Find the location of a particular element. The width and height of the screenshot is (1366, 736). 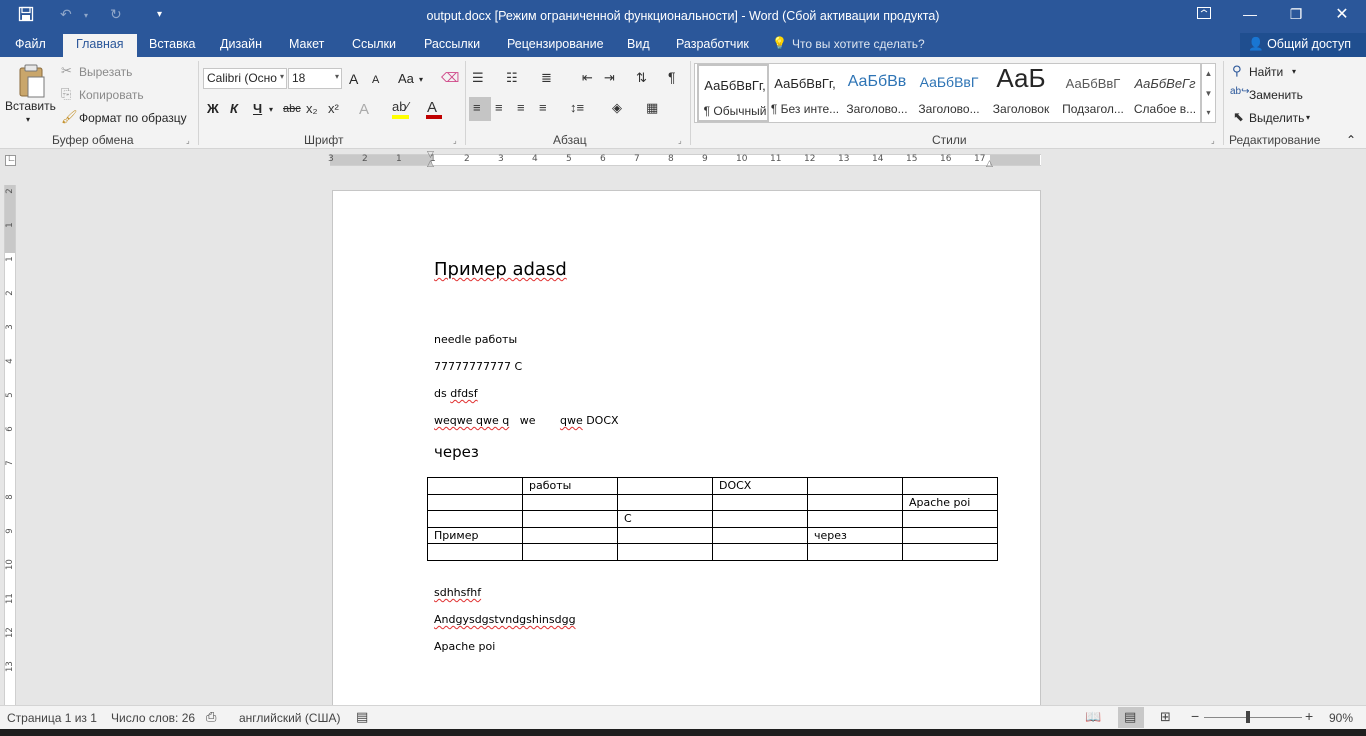

style-title: АаБ Заголовок is located at coordinates (1021, 92).